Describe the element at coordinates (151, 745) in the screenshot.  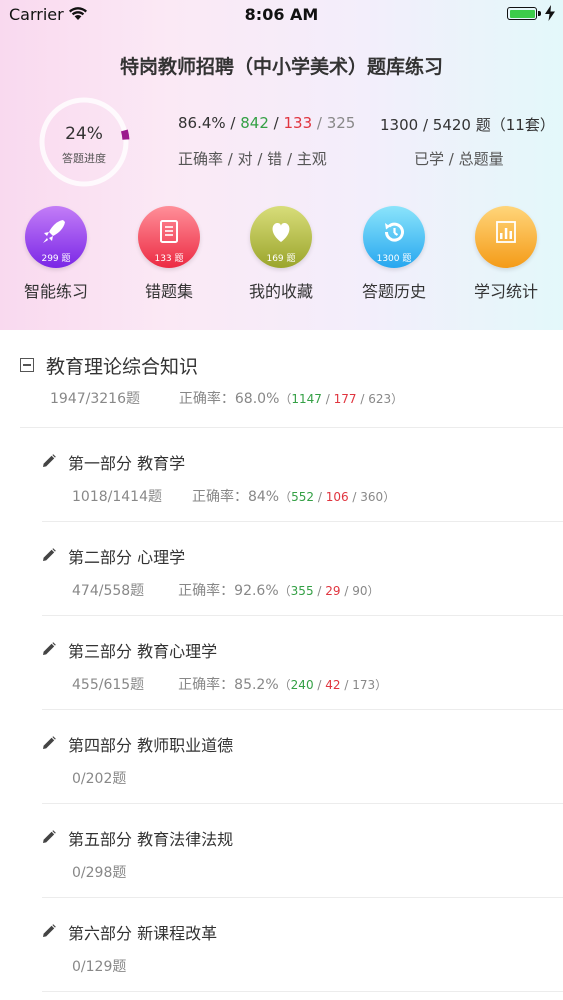
I see `chapter-title: 第四部分 教师职业道德` at that location.